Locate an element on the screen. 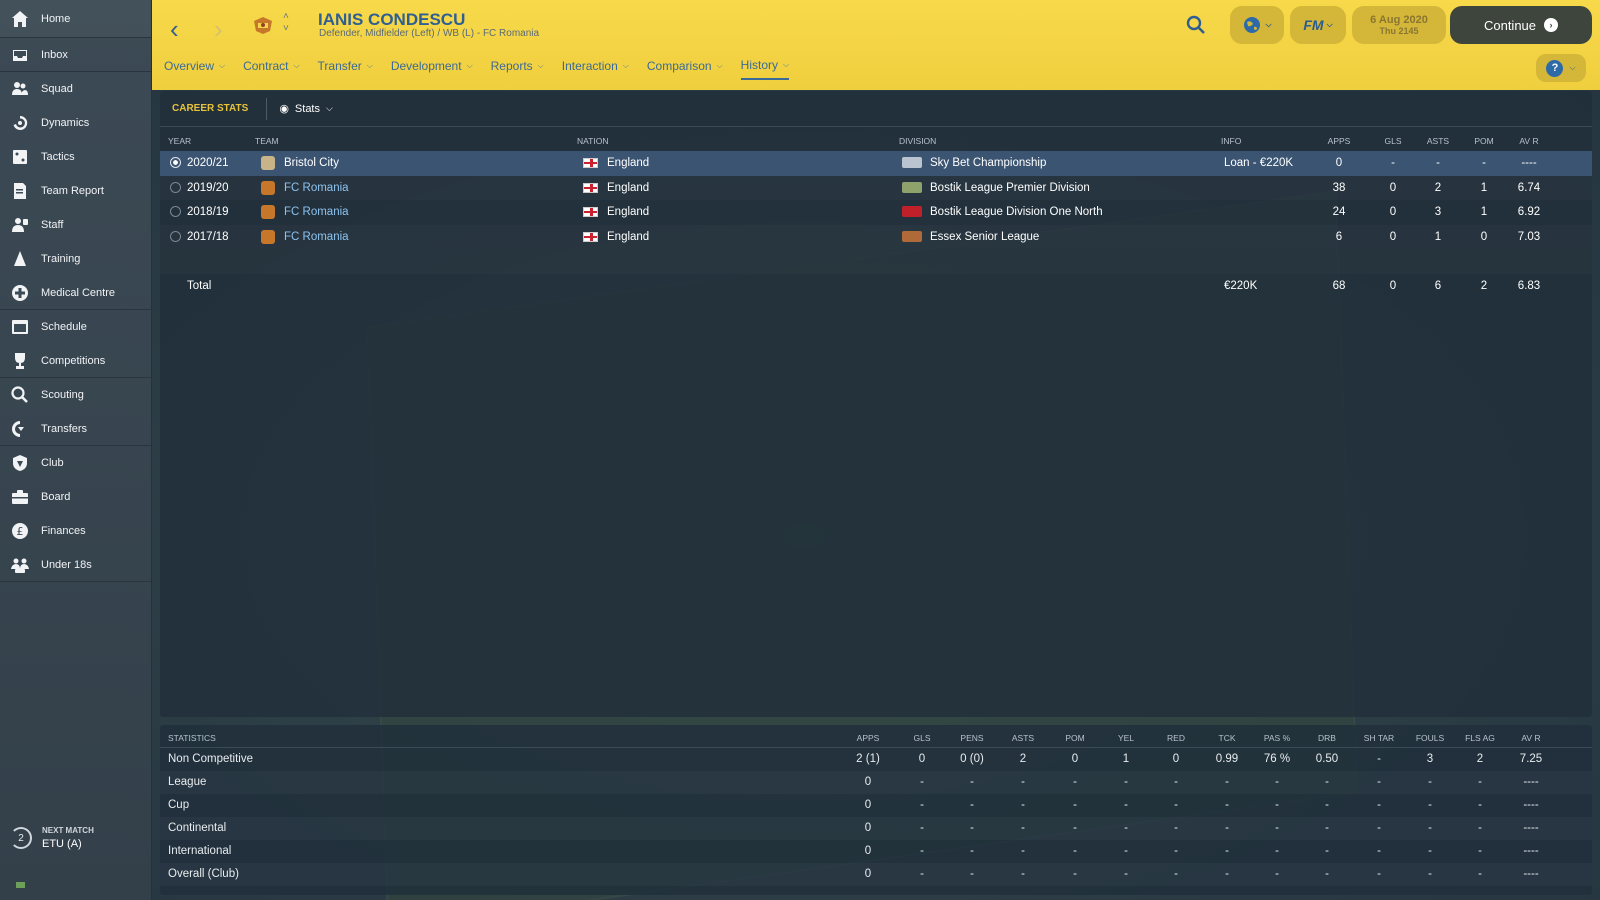 Image resolution: width=1600 pixels, height=900 pixels. career-col-pom: POM is located at coordinates (1484, 141).